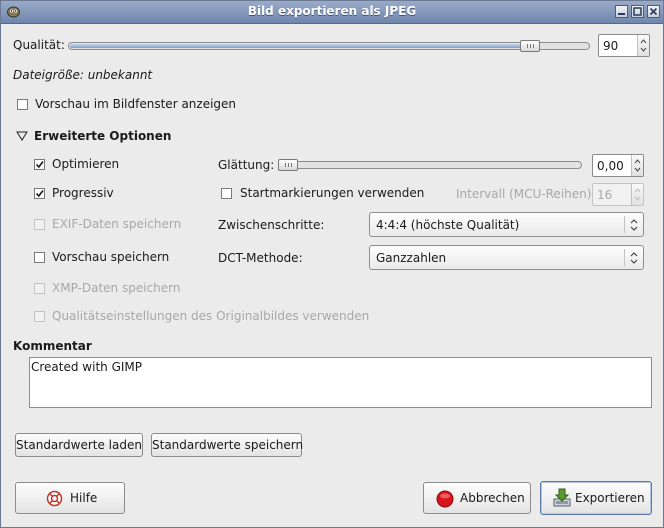 The image size is (664, 528). What do you see at coordinates (83, 193) in the screenshot?
I see `progressive-label: Progressiv` at bounding box center [83, 193].